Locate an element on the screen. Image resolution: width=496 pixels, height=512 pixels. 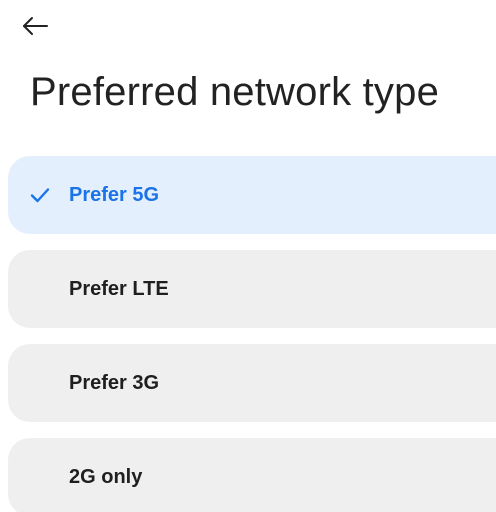
option-prefer-3g: Prefer 3G is located at coordinates (252, 383).